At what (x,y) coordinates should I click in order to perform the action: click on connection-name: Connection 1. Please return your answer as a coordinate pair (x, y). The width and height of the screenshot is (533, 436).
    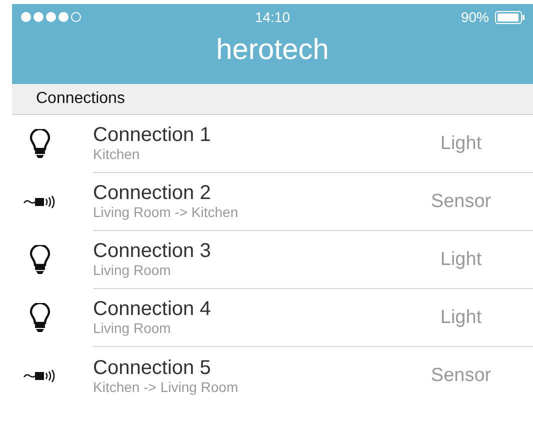
    Looking at the image, I should click on (152, 135).